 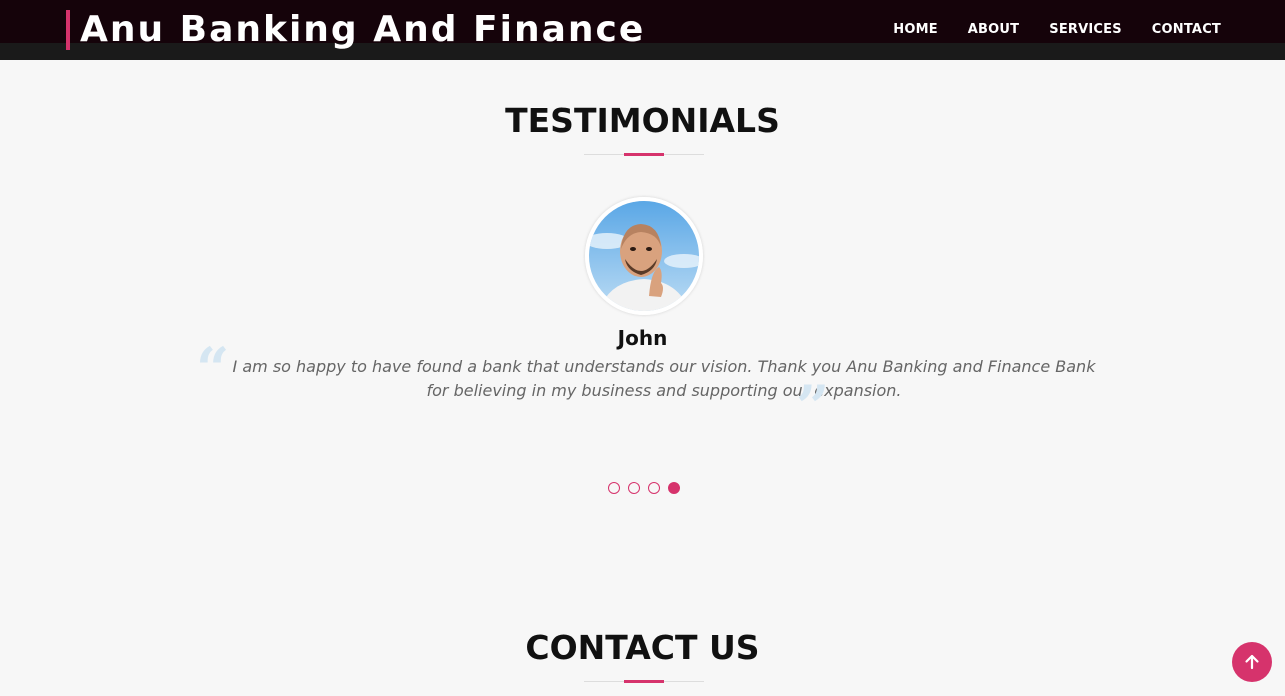 I want to click on arrow-up-icon, so click(x=1252, y=662).